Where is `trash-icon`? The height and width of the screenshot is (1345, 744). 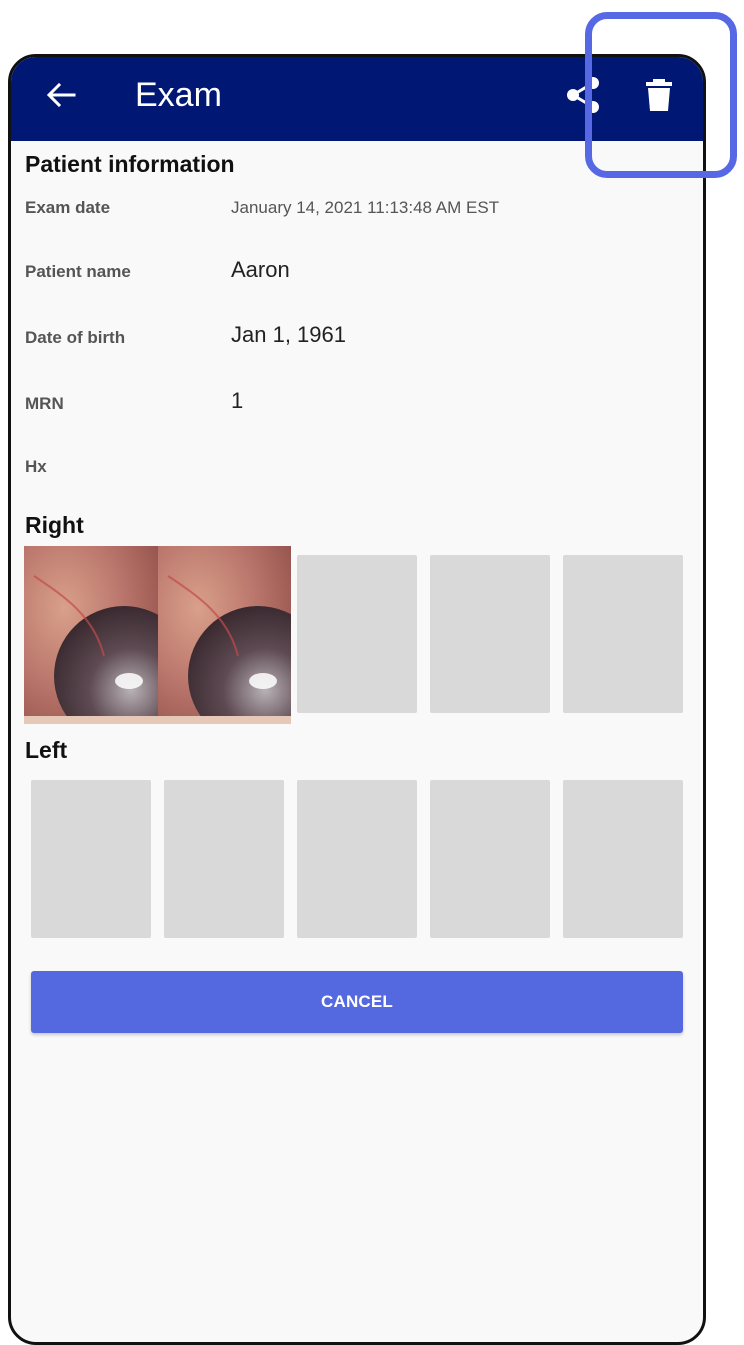 trash-icon is located at coordinates (659, 95).